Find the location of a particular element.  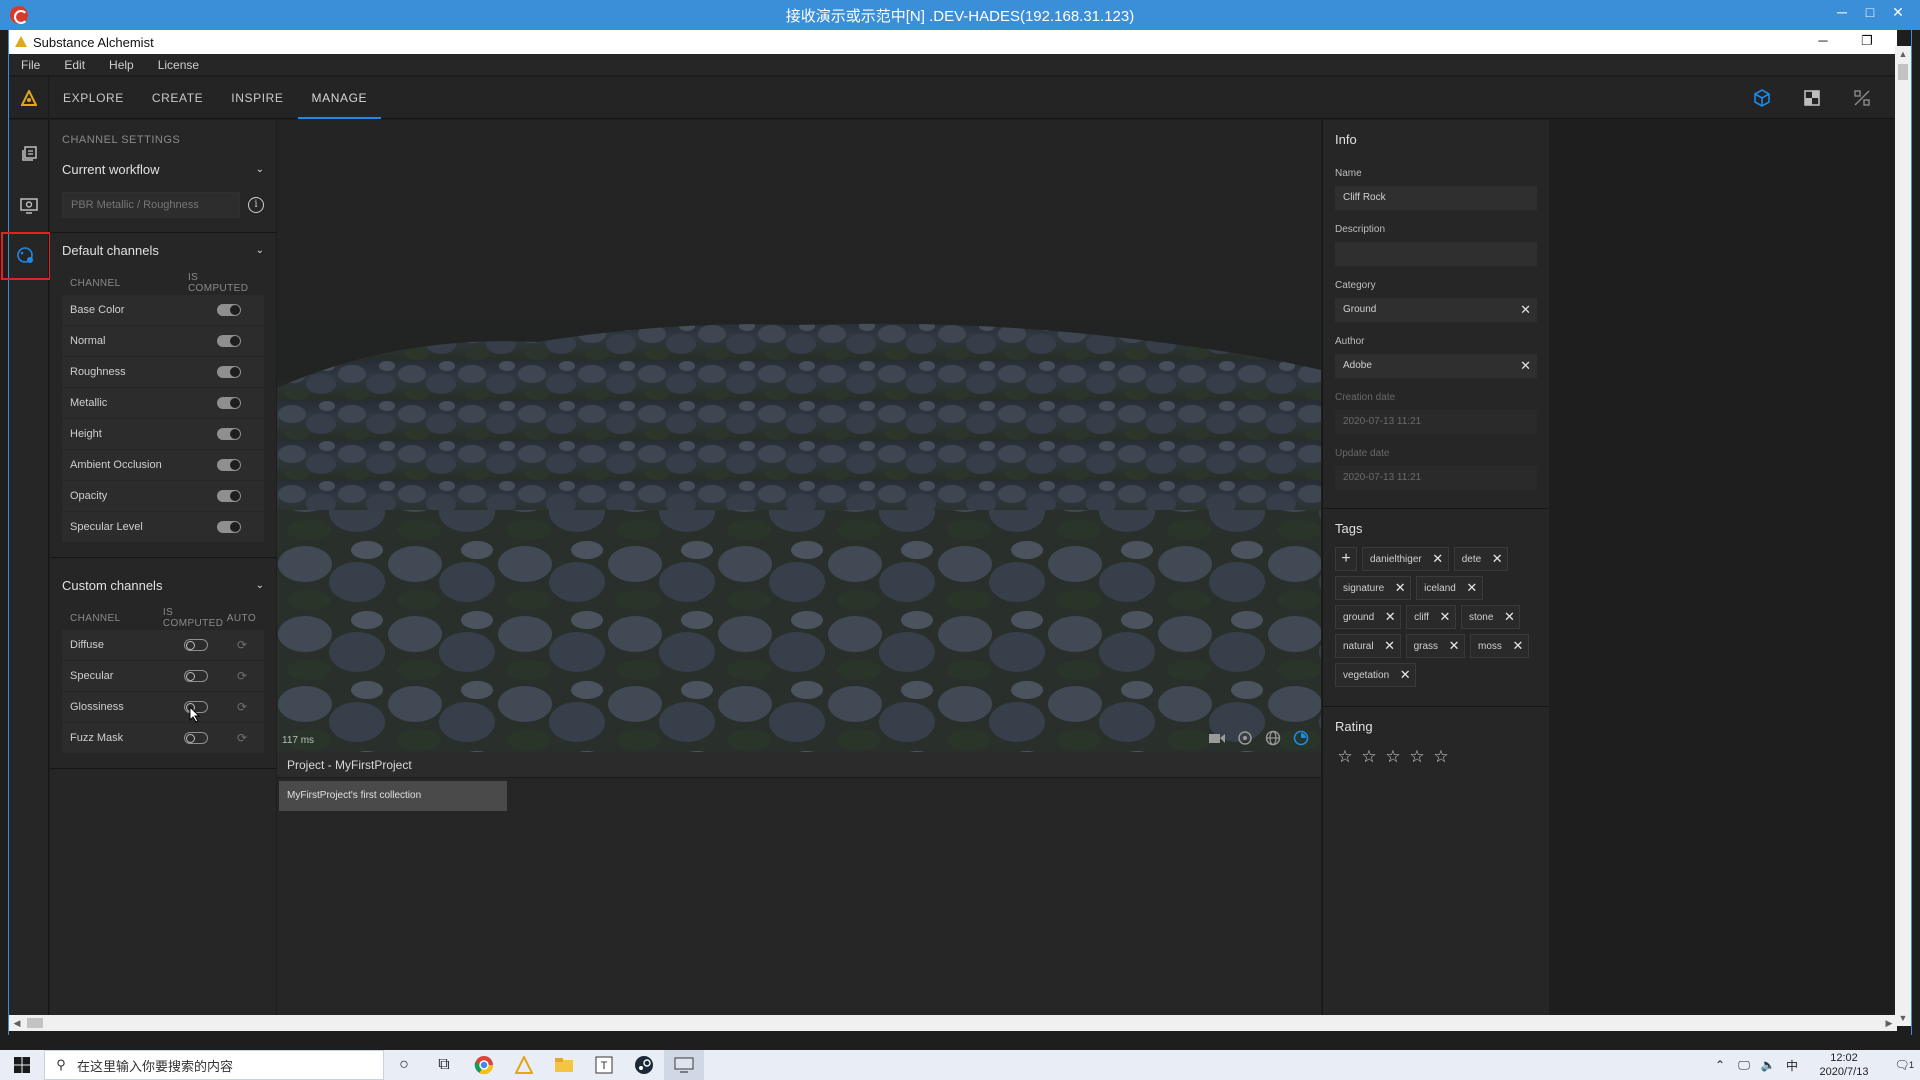

channel-row: Specular Level is located at coordinates (163, 527).